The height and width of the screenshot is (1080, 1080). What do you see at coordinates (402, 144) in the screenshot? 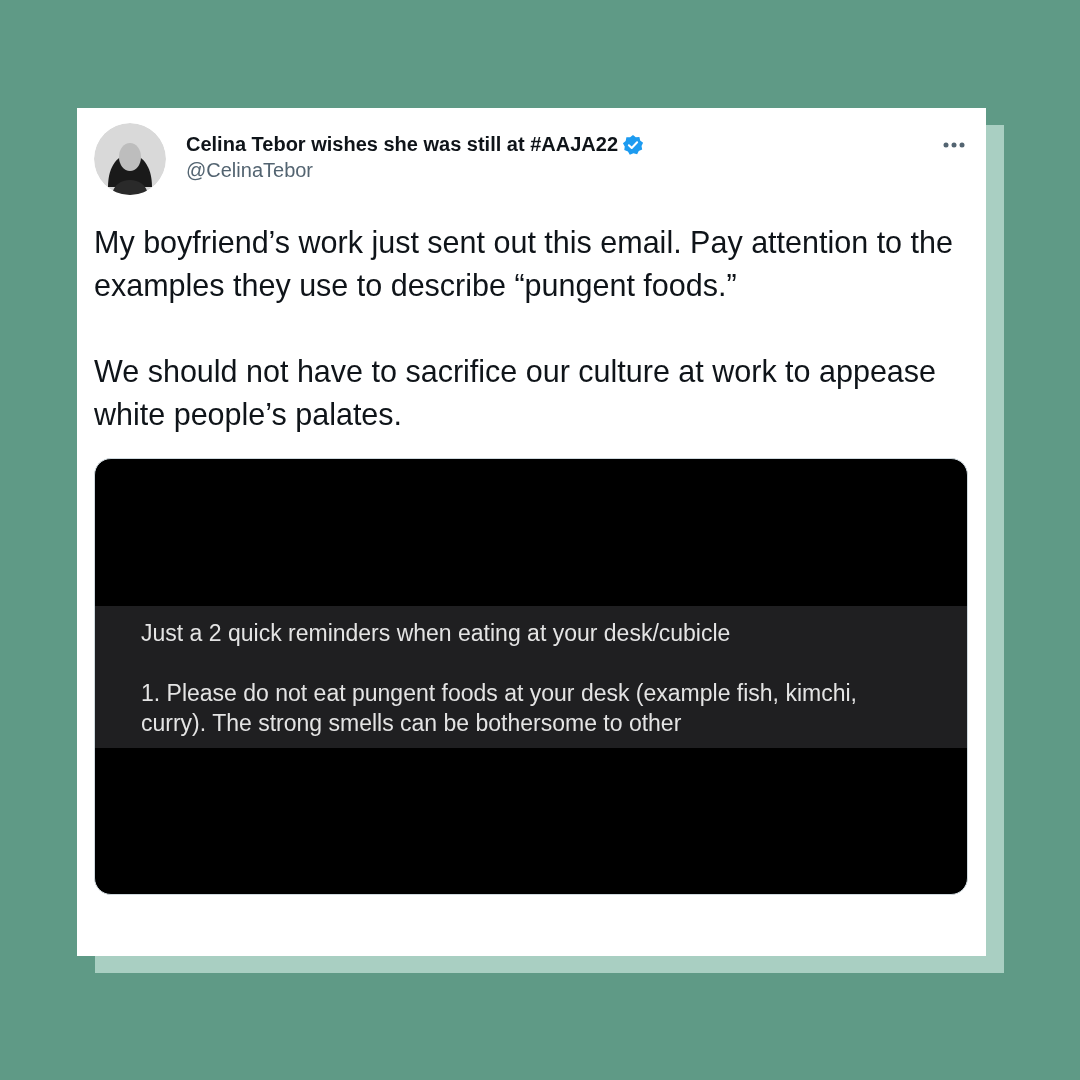
I see `author-name: Celina Tebor wishes she was still at #AAJA22` at bounding box center [402, 144].